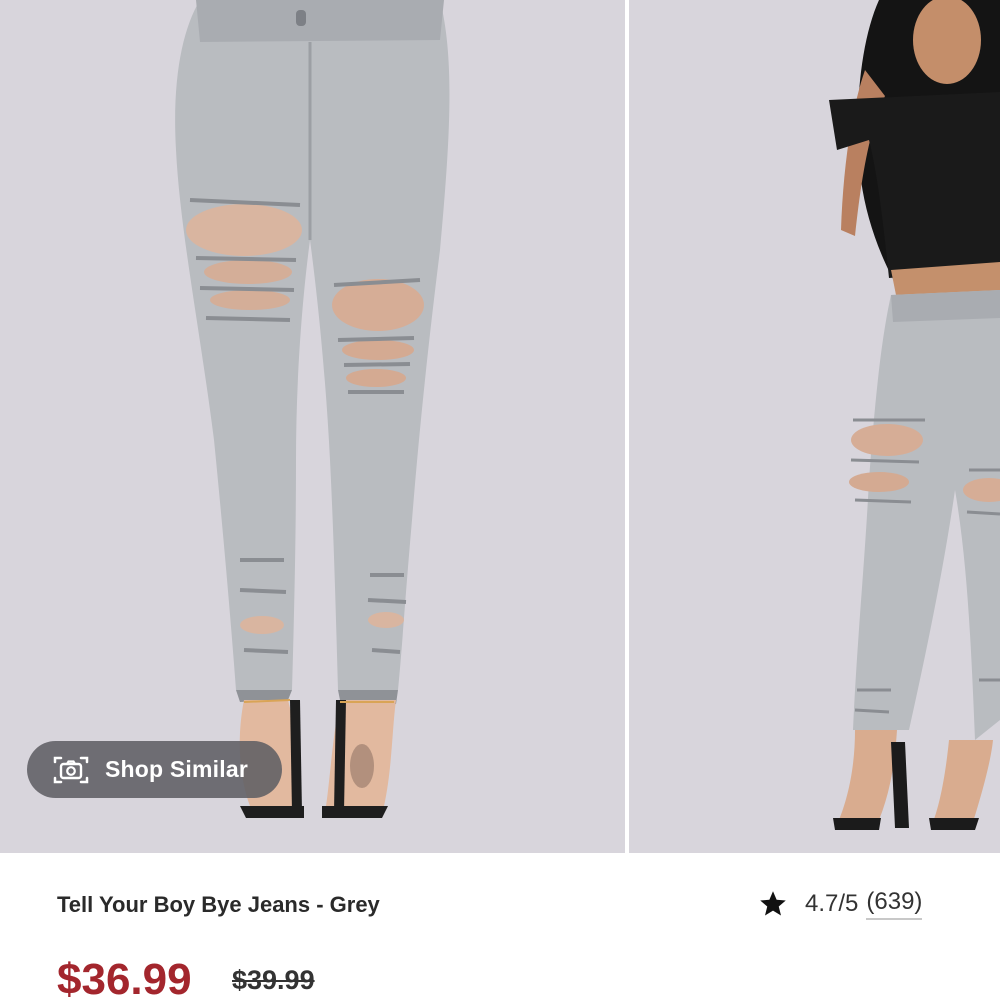 This screenshot has height=1000, width=1000. Describe the element at coordinates (273, 980) in the screenshot. I see `original-price: $39.99` at that location.